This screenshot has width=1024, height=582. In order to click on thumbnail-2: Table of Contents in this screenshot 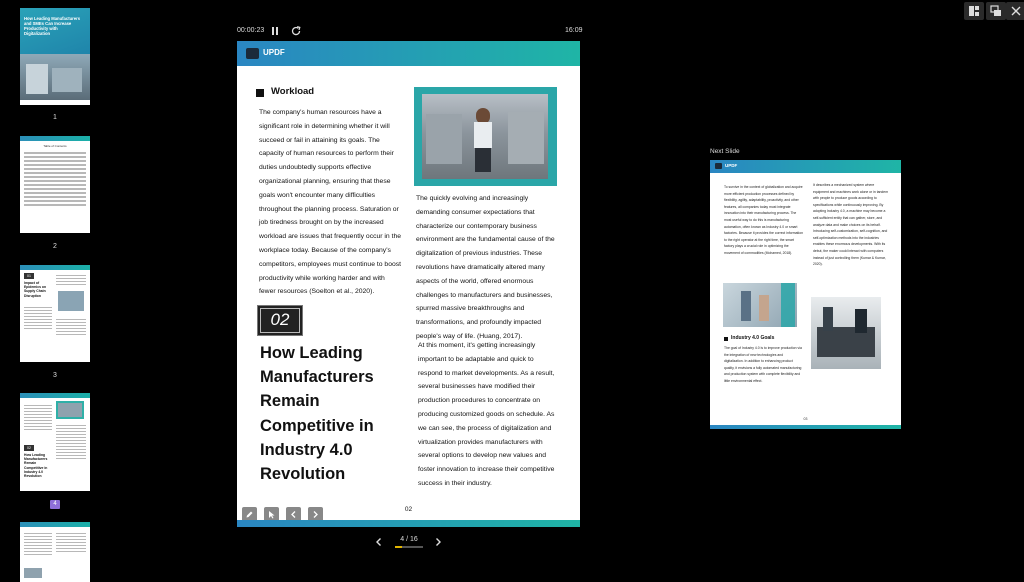, I will do `click(55, 184)`.